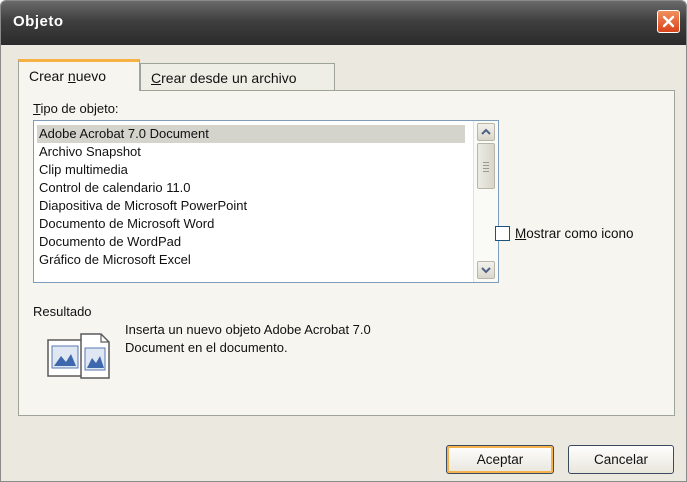 The height and width of the screenshot is (482, 687). What do you see at coordinates (224, 78) in the screenshot?
I see `tab-label: Crear desde un archivo` at bounding box center [224, 78].